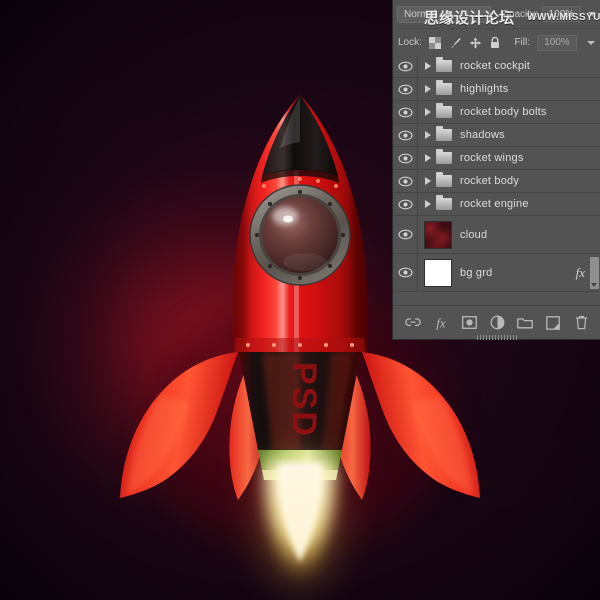 The width and height of the screenshot is (600, 600). What do you see at coordinates (553, 322) in the screenshot?
I see `new-layer-icon` at bounding box center [553, 322].